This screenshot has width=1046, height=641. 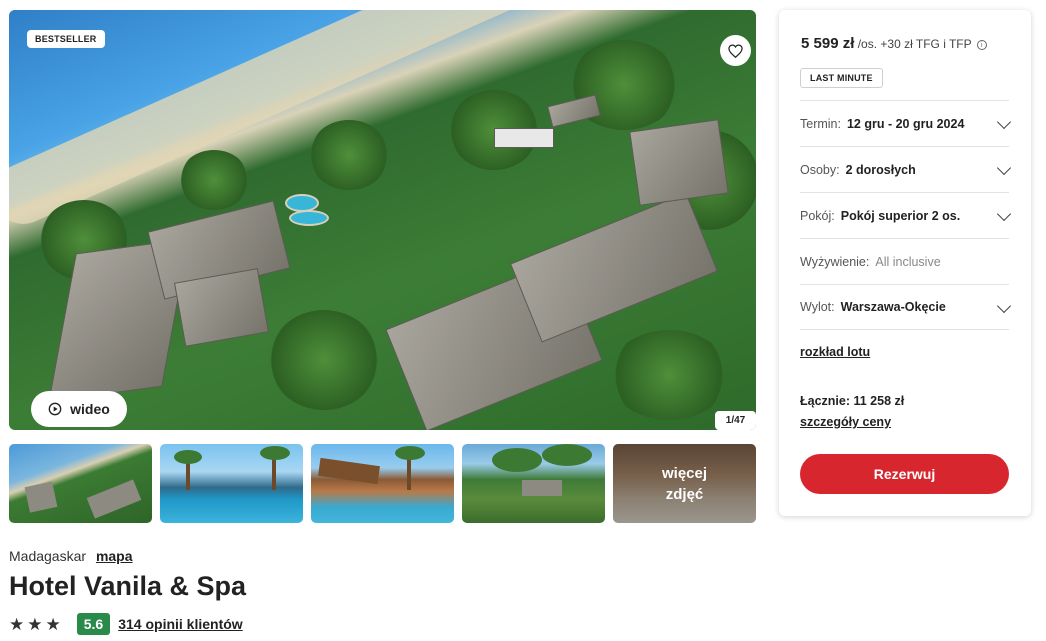 What do you see at coordinates (55, 409) in the screenshot?
I see `play-circle-icon` at bounding box center [55, 409].